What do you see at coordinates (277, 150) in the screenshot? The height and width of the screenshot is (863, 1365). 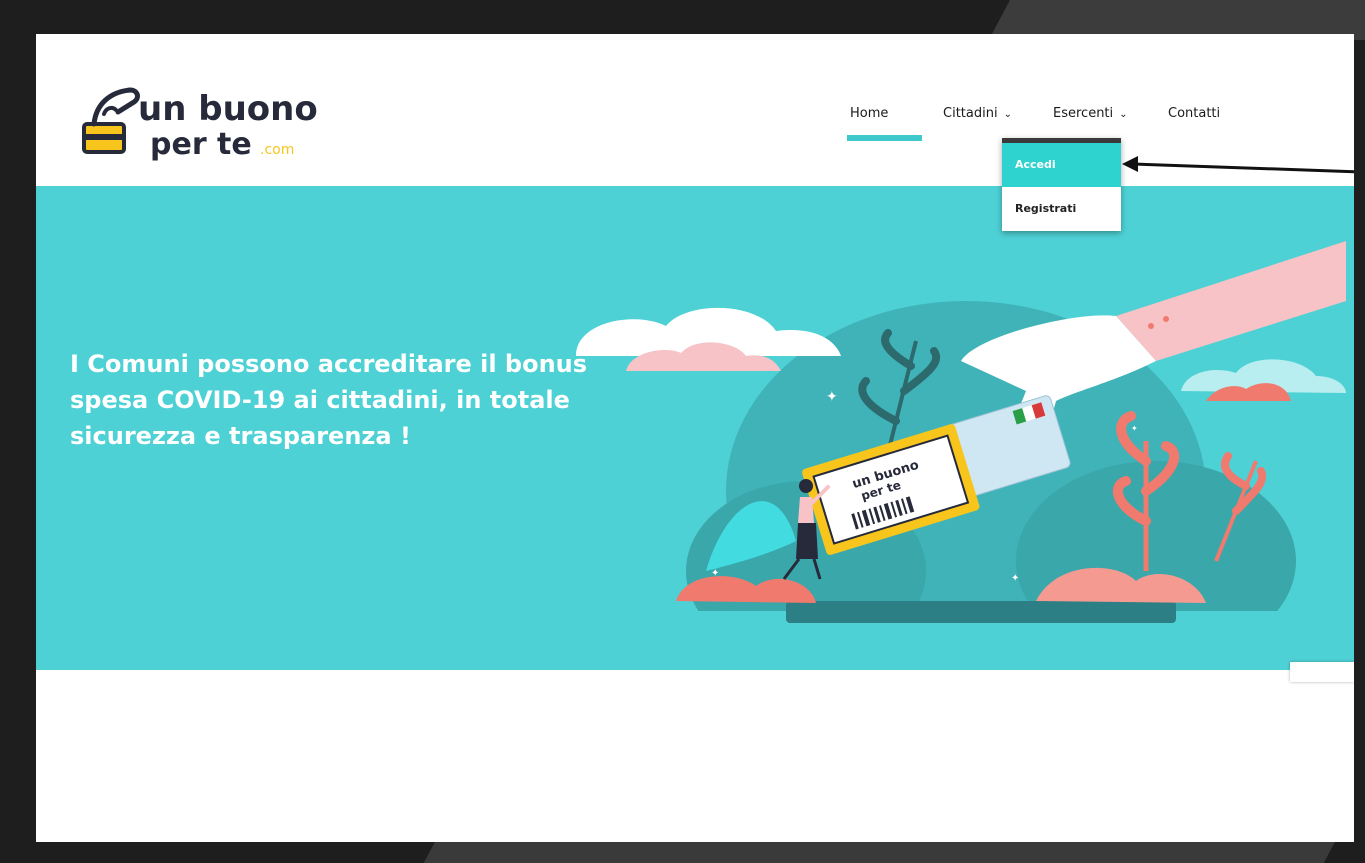 I see `svg-text: .com` at bounding box center [277, 150].